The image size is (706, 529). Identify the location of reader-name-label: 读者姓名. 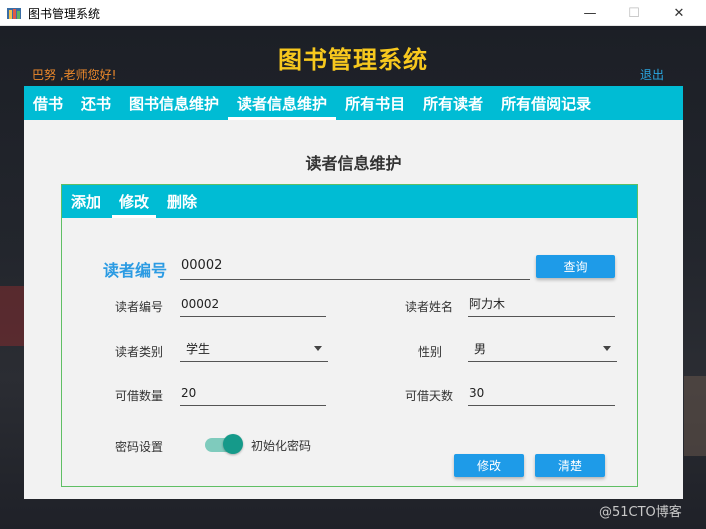
(429, 307).